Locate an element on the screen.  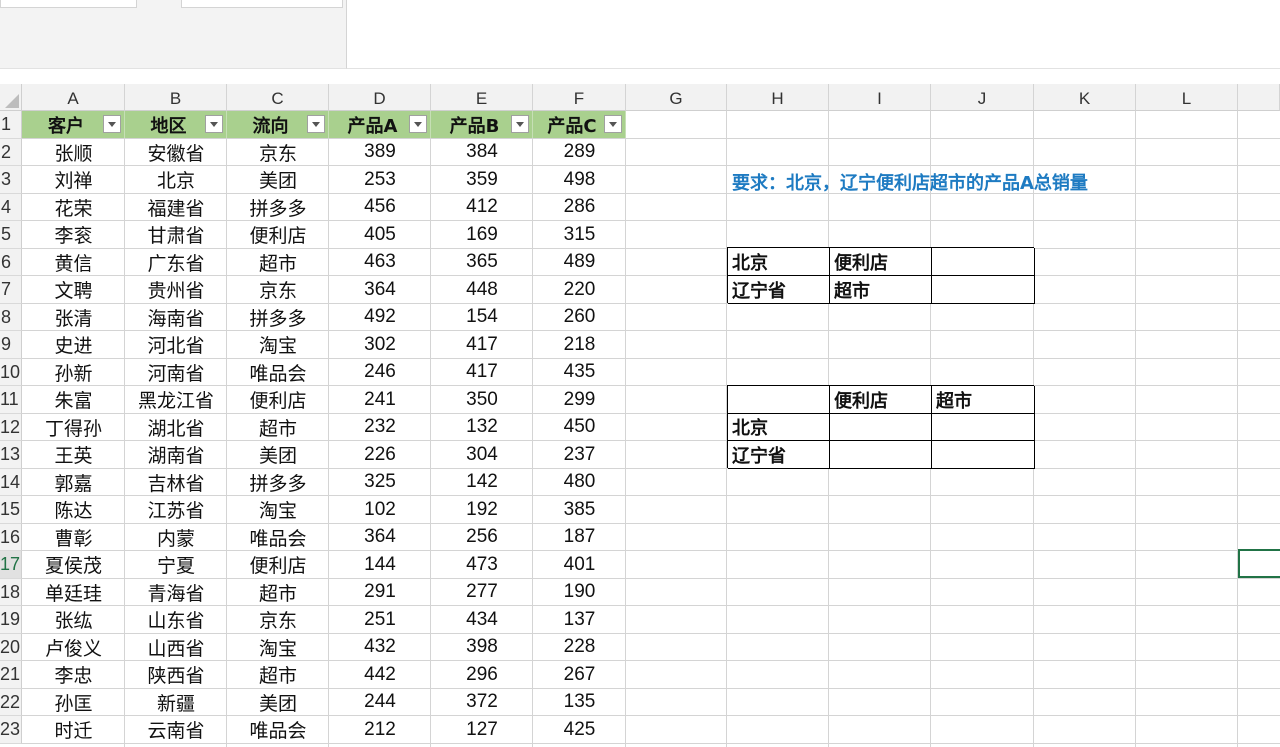
cell-region: 北京 is located at coordinates (176, 179).